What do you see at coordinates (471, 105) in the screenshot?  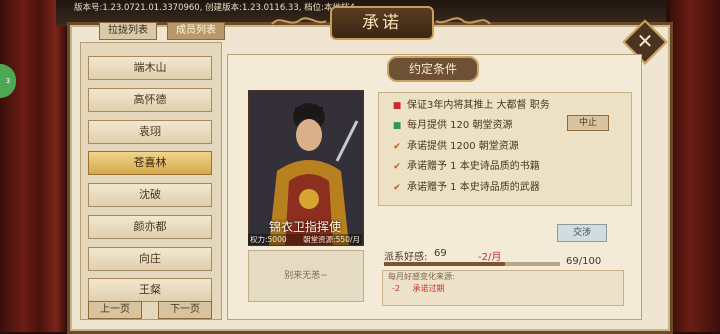 I see `term-item: ■ 保证3年内将其推上 大都督 职务` at bounding box center [471, 105].